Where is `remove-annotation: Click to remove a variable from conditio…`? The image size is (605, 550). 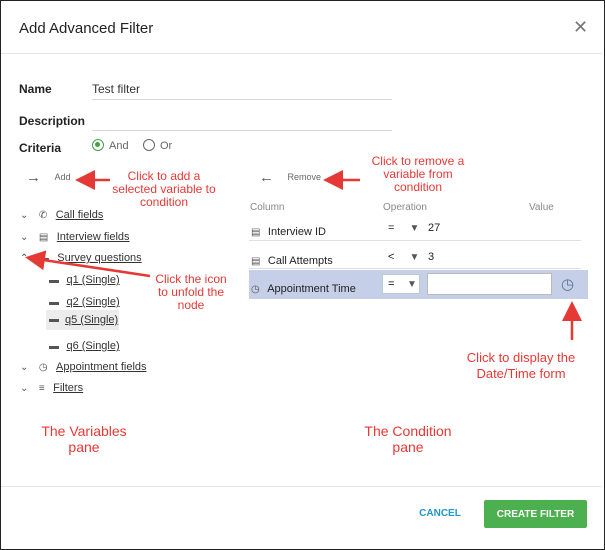 remove-annotation: Click to remove a variable from conditio… is located at coordinates (418, 174).